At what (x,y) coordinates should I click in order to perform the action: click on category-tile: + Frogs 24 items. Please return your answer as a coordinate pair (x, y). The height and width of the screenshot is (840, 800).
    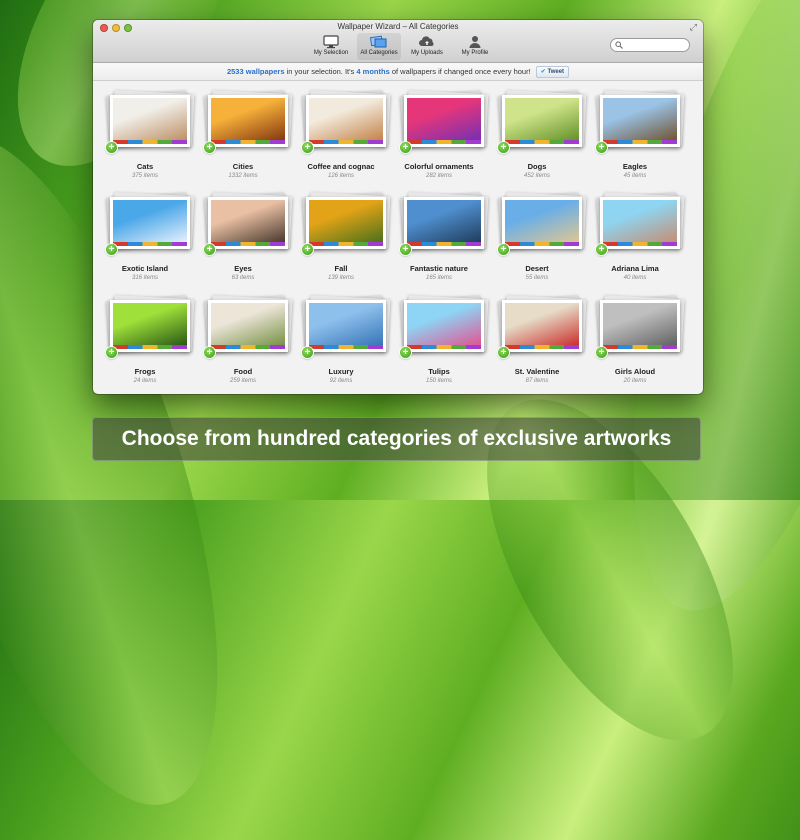
    Looking at the image, I should click on (145, 338).